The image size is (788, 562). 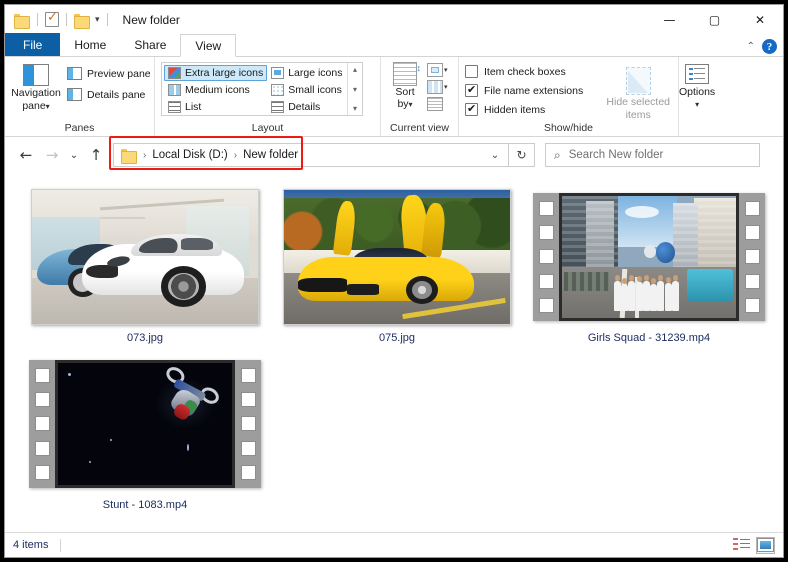 What do you see at coordinates (216, 73) in the screenshot?
I see `layout-option-extra-large-icons: Extra large icons` at bounding box center [216, 73].